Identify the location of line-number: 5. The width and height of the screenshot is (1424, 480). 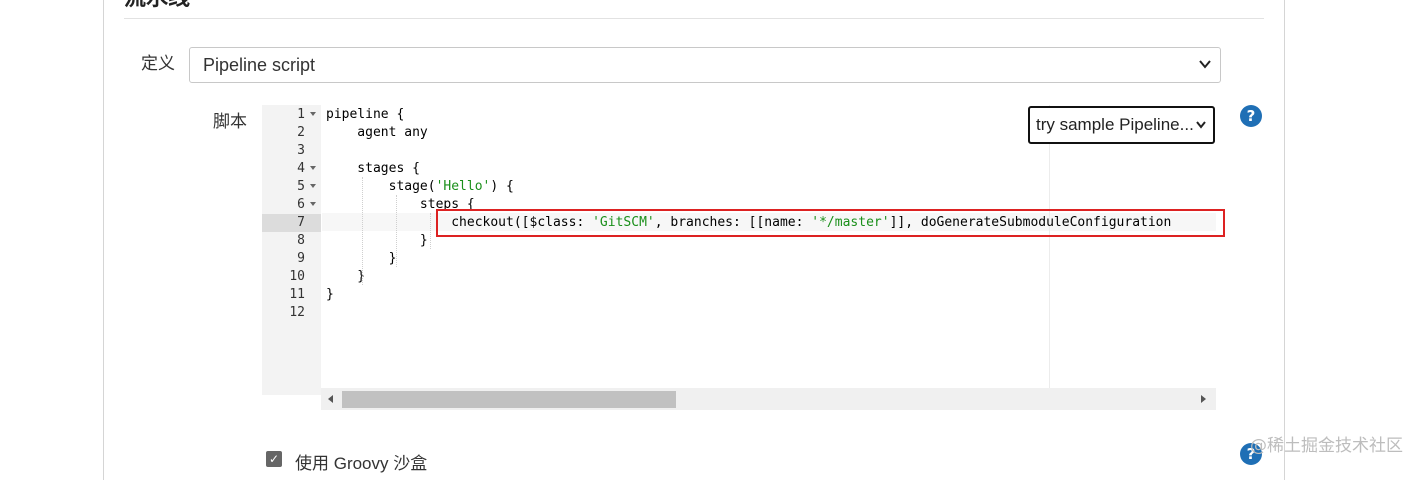
(291, 187).